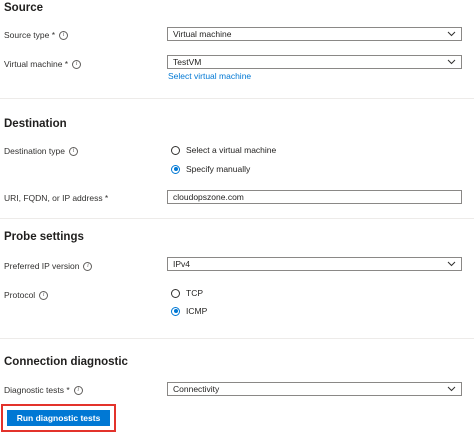  Describe the element at coordinates (56, 198) in the screenshot. I see `address-label: URI, FQDN, or IP address *` at that location.